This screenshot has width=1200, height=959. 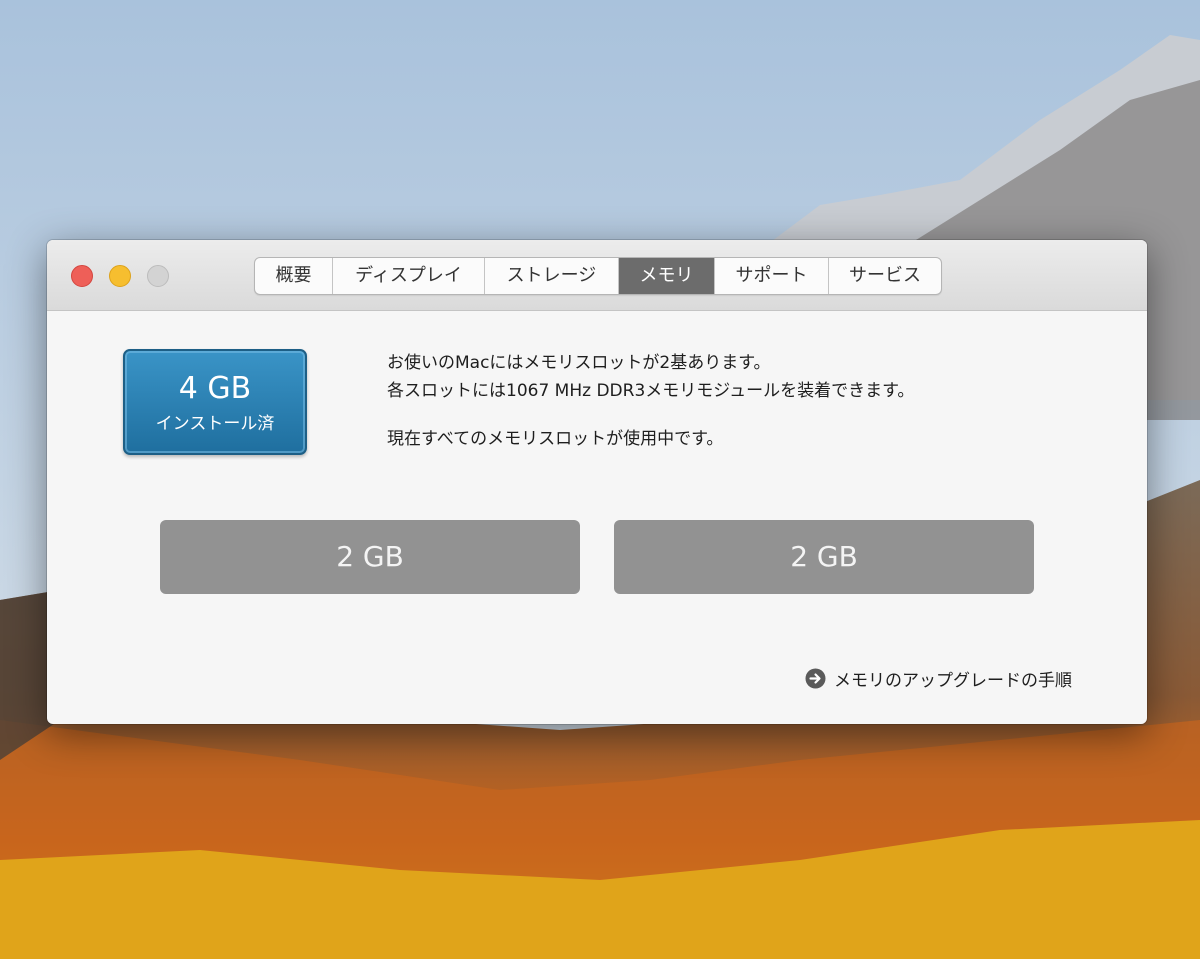 I want to click on memory-upgrade-link: メモリのアップグレードの手順, so click(x=938, y=678).